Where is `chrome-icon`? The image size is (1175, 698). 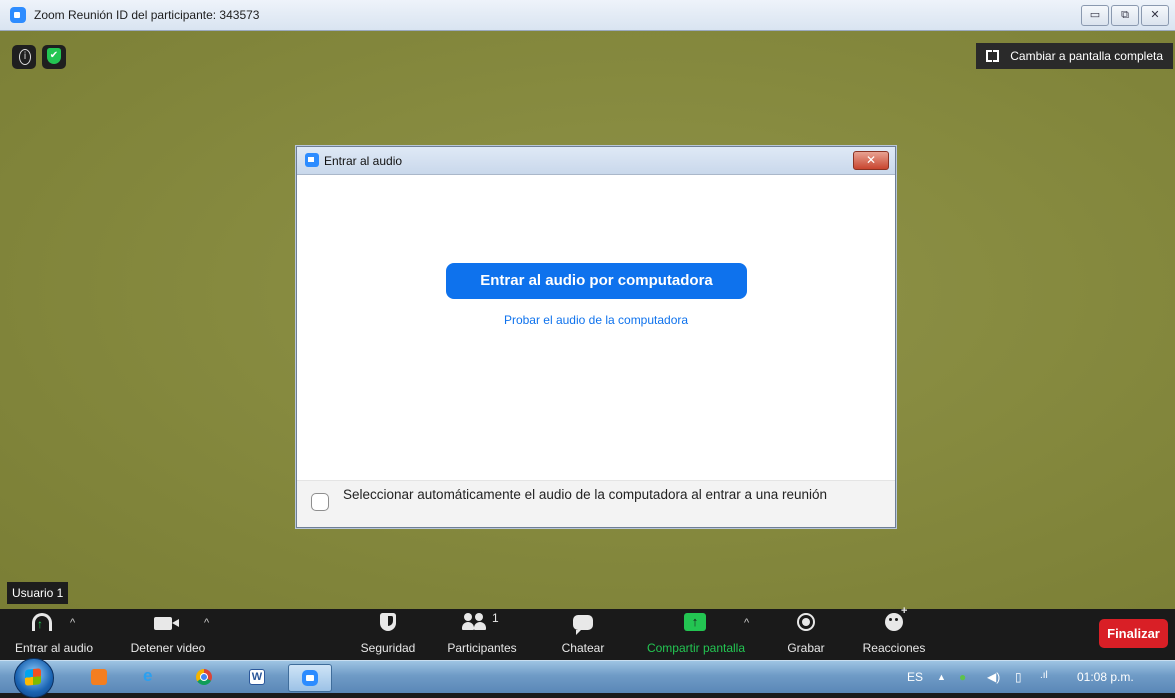
chrome-icon is located at coordinates (204, 677).